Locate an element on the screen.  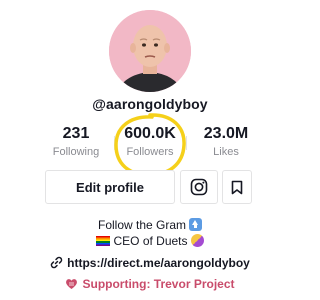
supporting-badge: Supporting: Trevor Project is located at coordinates (150, 284).